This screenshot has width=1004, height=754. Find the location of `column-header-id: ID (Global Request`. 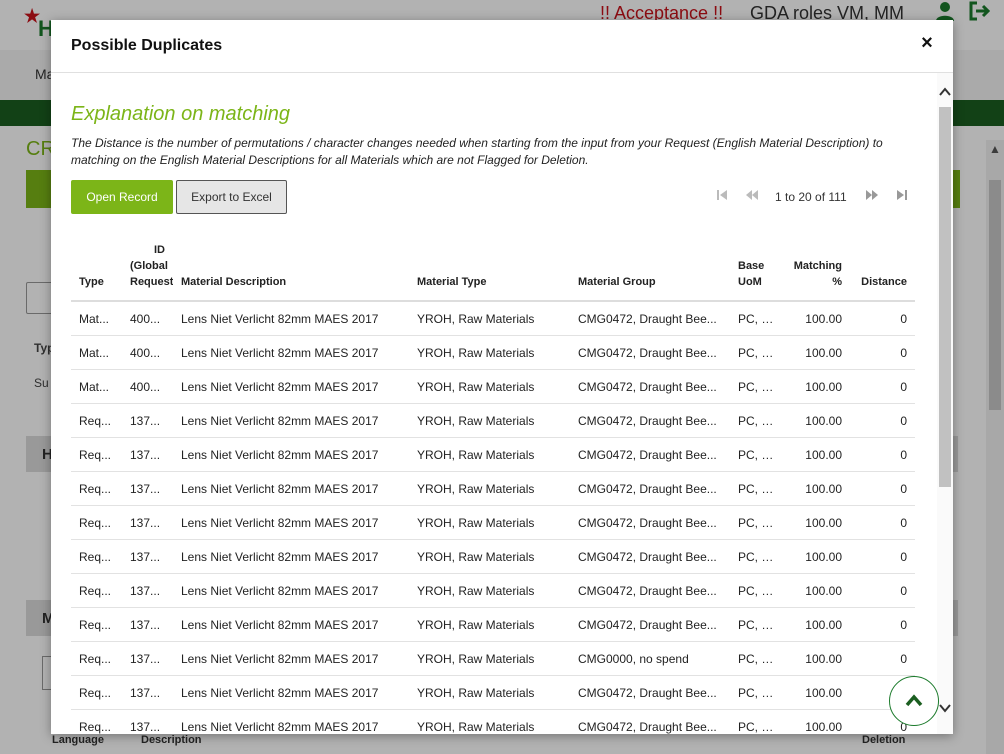

column-header-id: ID (Global Request is located at coordinates (147, 270).